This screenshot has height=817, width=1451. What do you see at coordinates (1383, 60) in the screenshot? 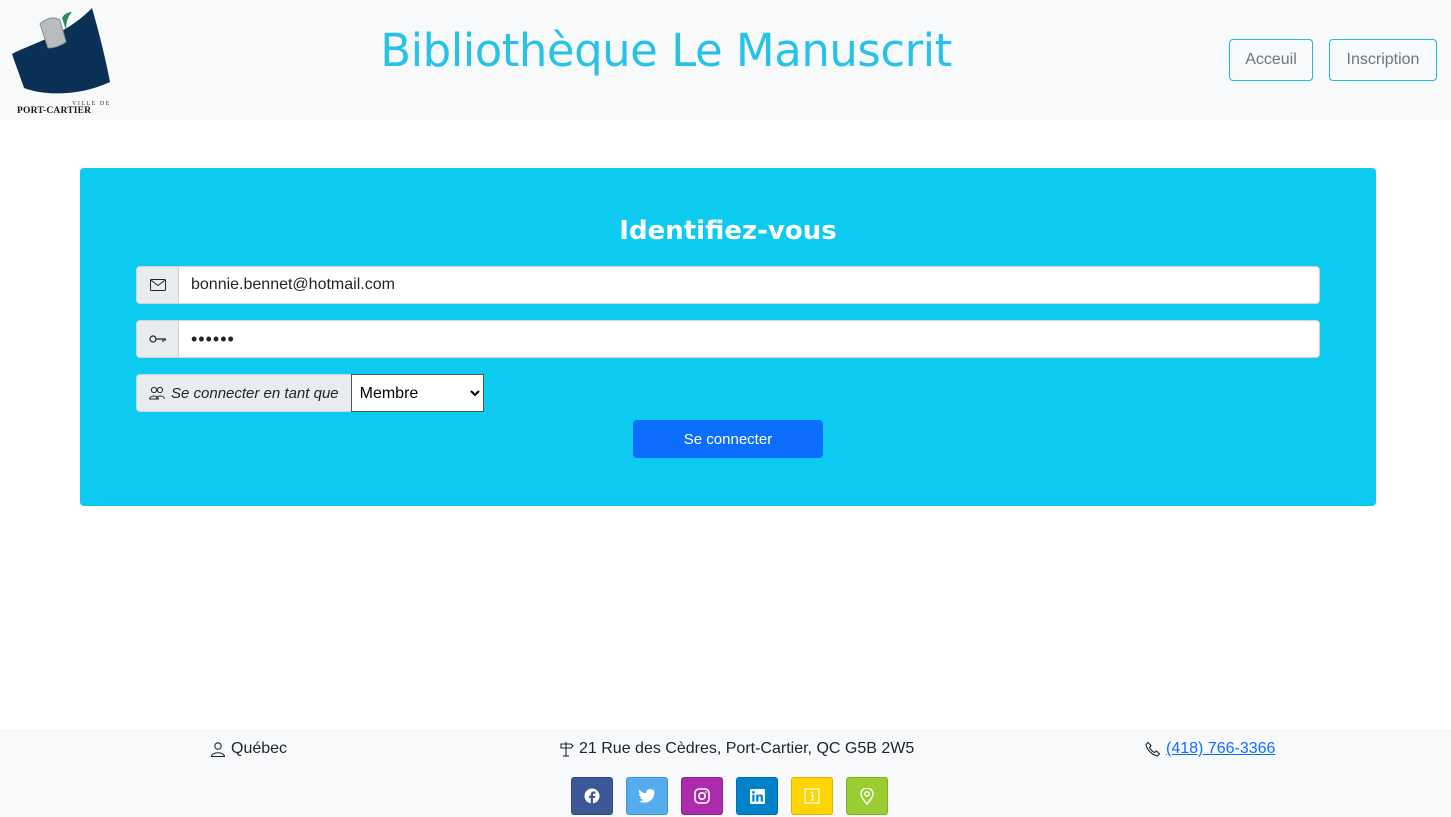
I see `nav-signup-button: Inscription` at bounding box center [1383, 60].